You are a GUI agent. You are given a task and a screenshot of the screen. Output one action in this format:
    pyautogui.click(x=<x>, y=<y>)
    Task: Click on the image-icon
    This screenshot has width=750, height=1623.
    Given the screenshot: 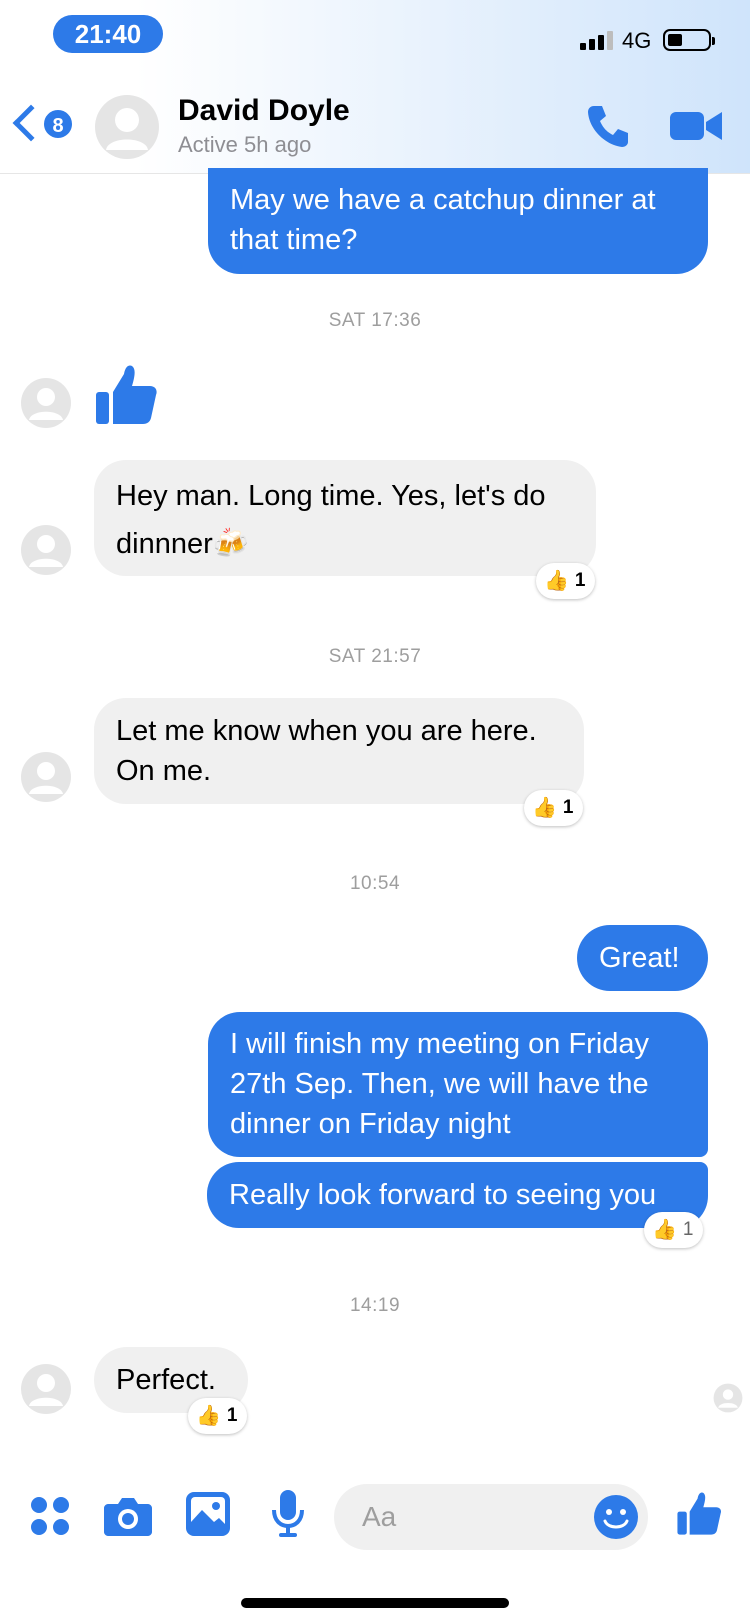 What is the action you would take?
    pyautogui.click(x=208, y=1514)
    